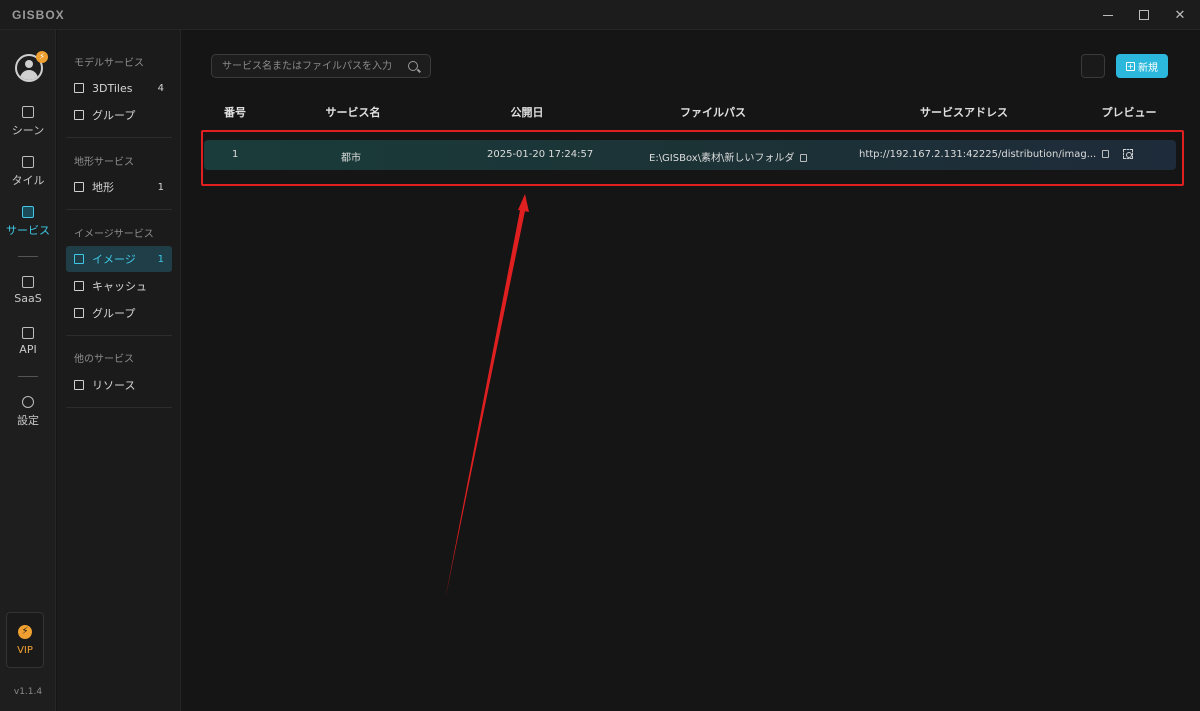 The width and height of the screenshot is (1200, 711). Describe the element at coordinates (485, 402) in the screenshot. I see `arrow-shaft` at that location.